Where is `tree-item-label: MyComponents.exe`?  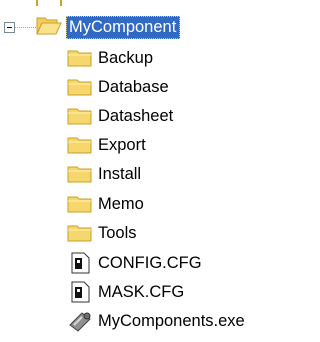
tree-item-label: MyComponents.exe is located at coordinates (171, 321).